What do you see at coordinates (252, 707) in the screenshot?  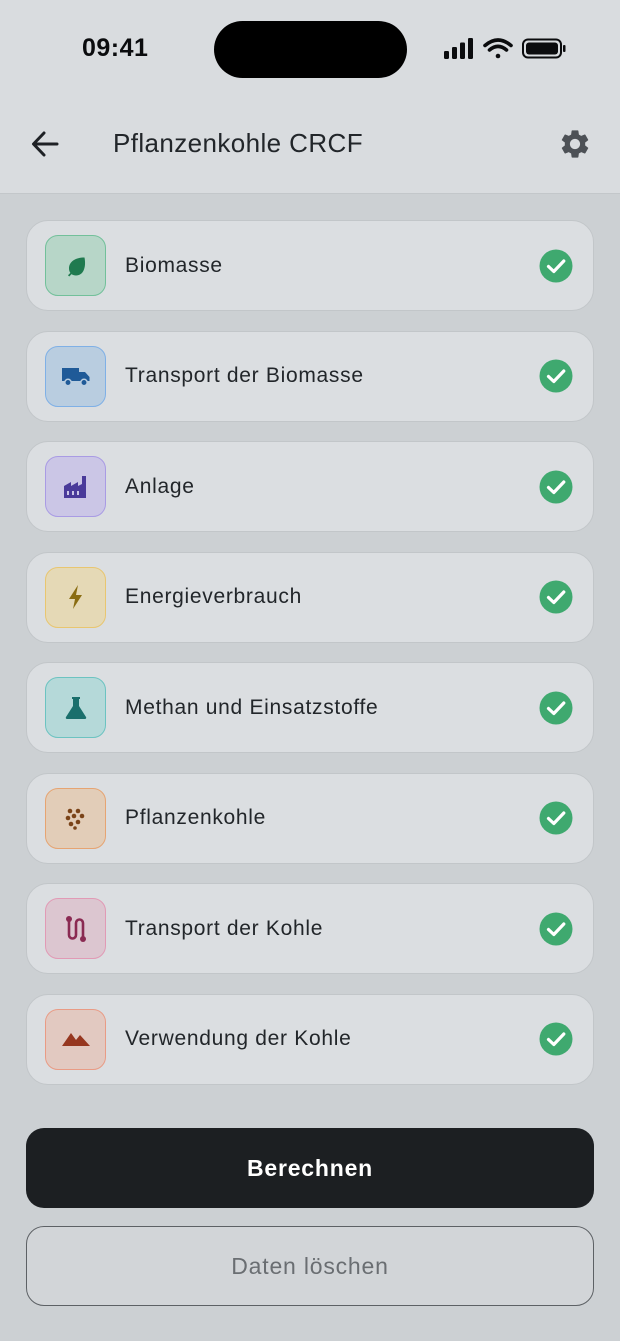 I see `section-label: Methan und Einsatzstoffe` at bounding box center [252, 707].